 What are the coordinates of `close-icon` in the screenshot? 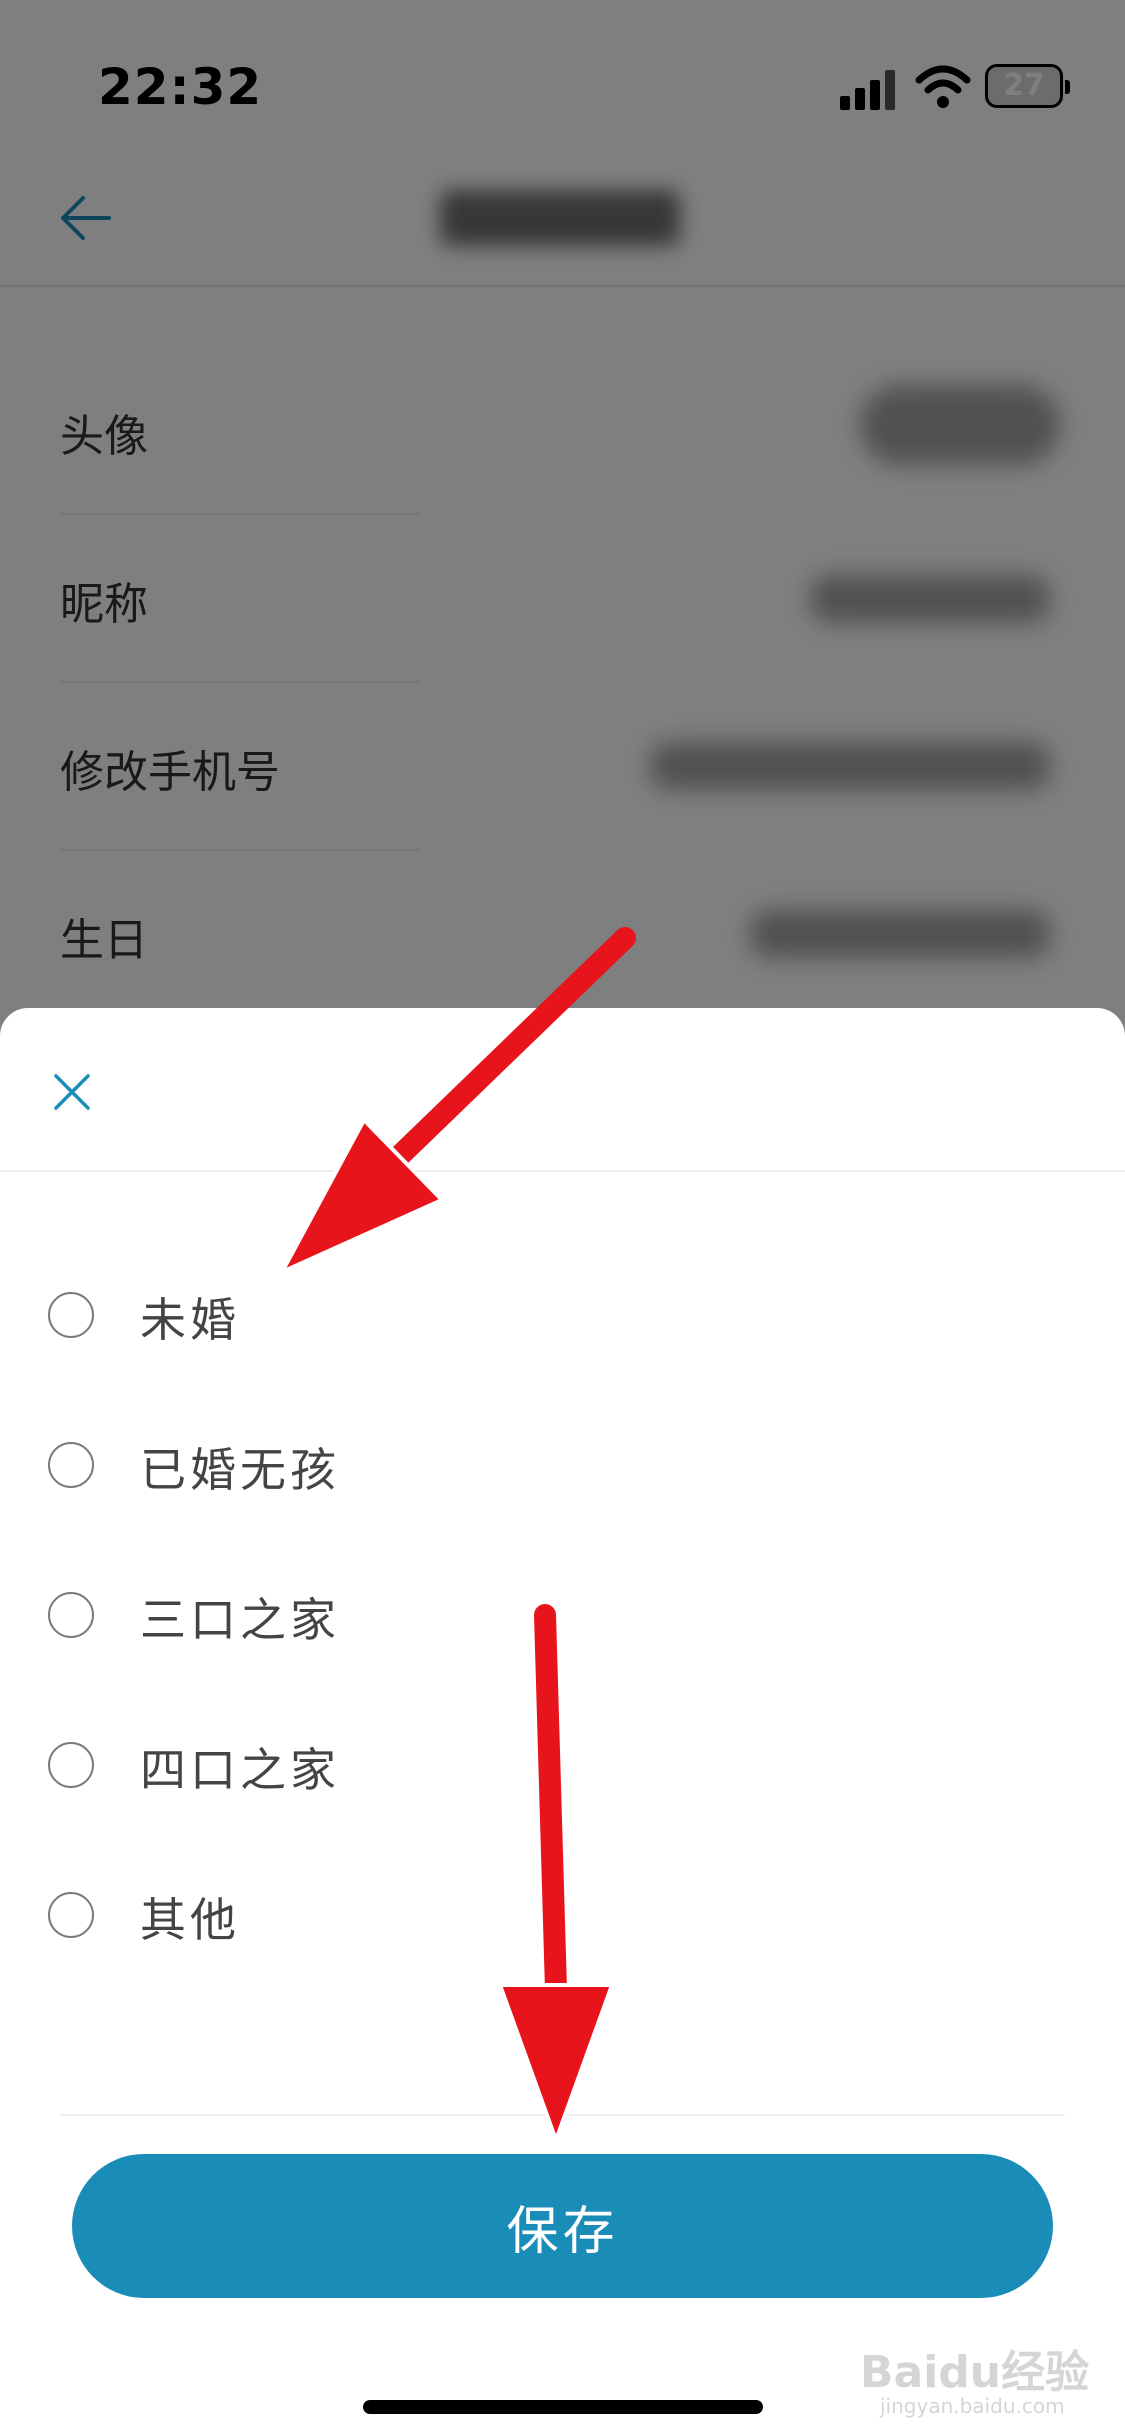 It's located at (72, 1092).